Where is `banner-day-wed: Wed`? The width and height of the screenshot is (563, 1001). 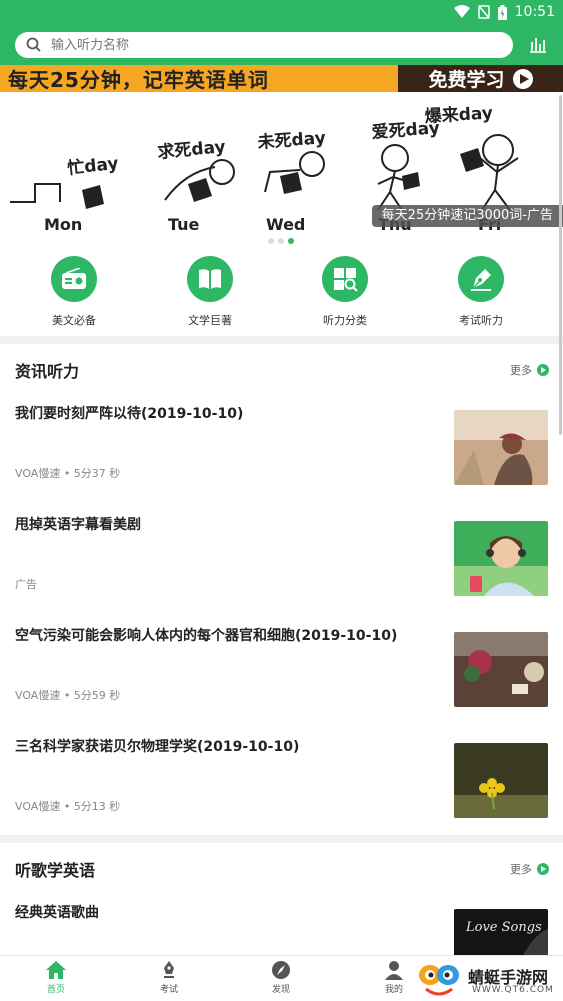 banner-day-wed: Wed is located at coordinates (285, 224).